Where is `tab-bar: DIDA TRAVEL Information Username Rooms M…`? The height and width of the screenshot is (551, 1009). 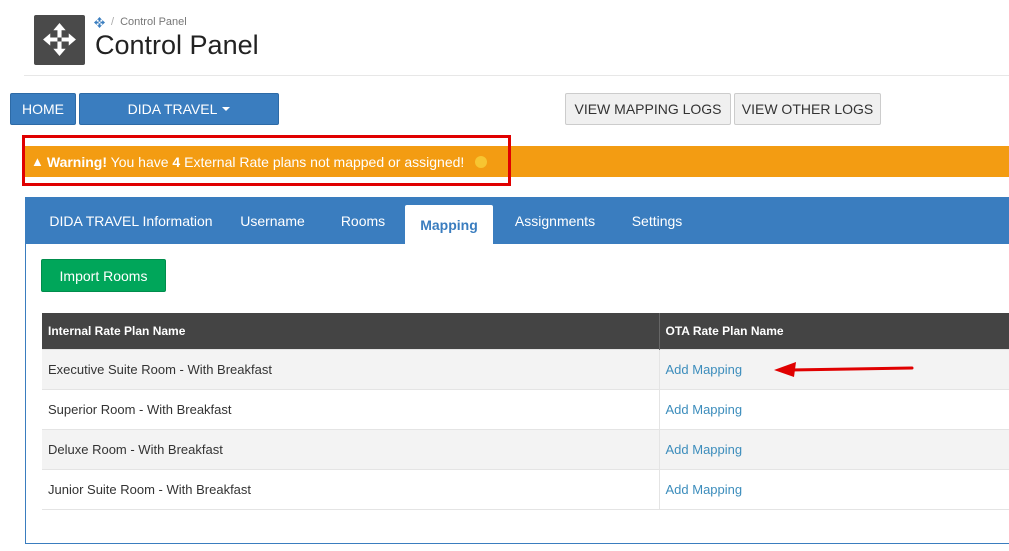
tab-bar: DIDA TRAVEL Information Username Rooms M… is located at coordinates (517, 221).